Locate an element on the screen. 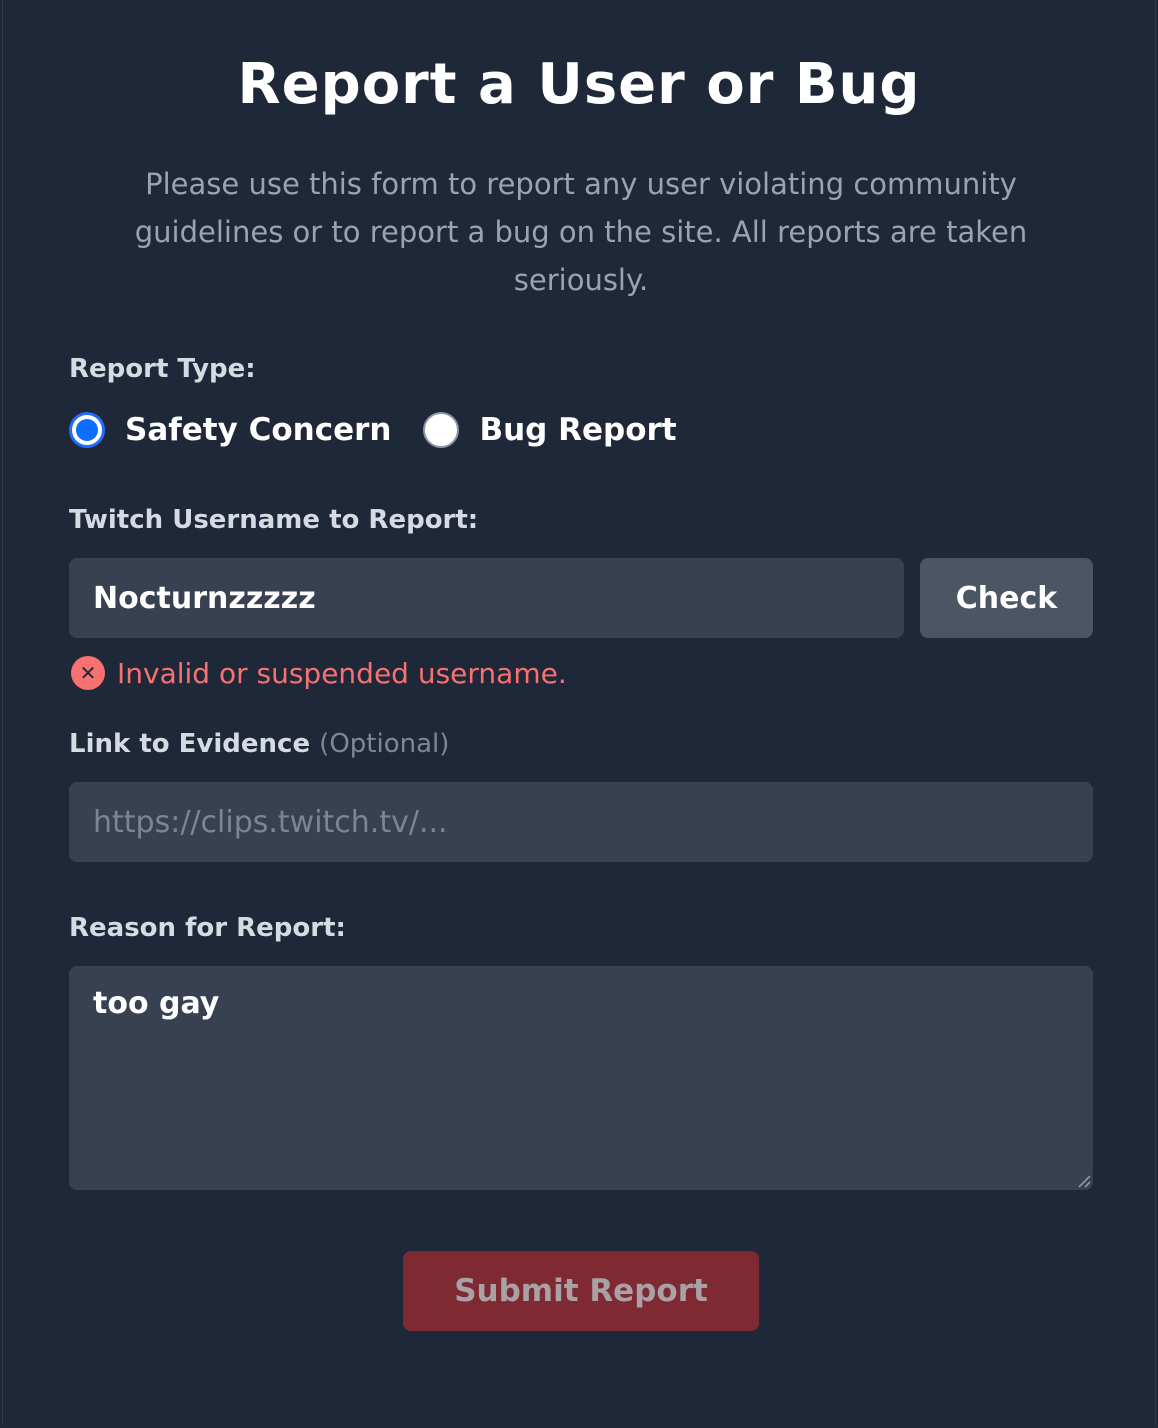 This screenshot has height=1428, width=1158. evidence-label-text: Link to Evidence is located at coordinates (190, 744).